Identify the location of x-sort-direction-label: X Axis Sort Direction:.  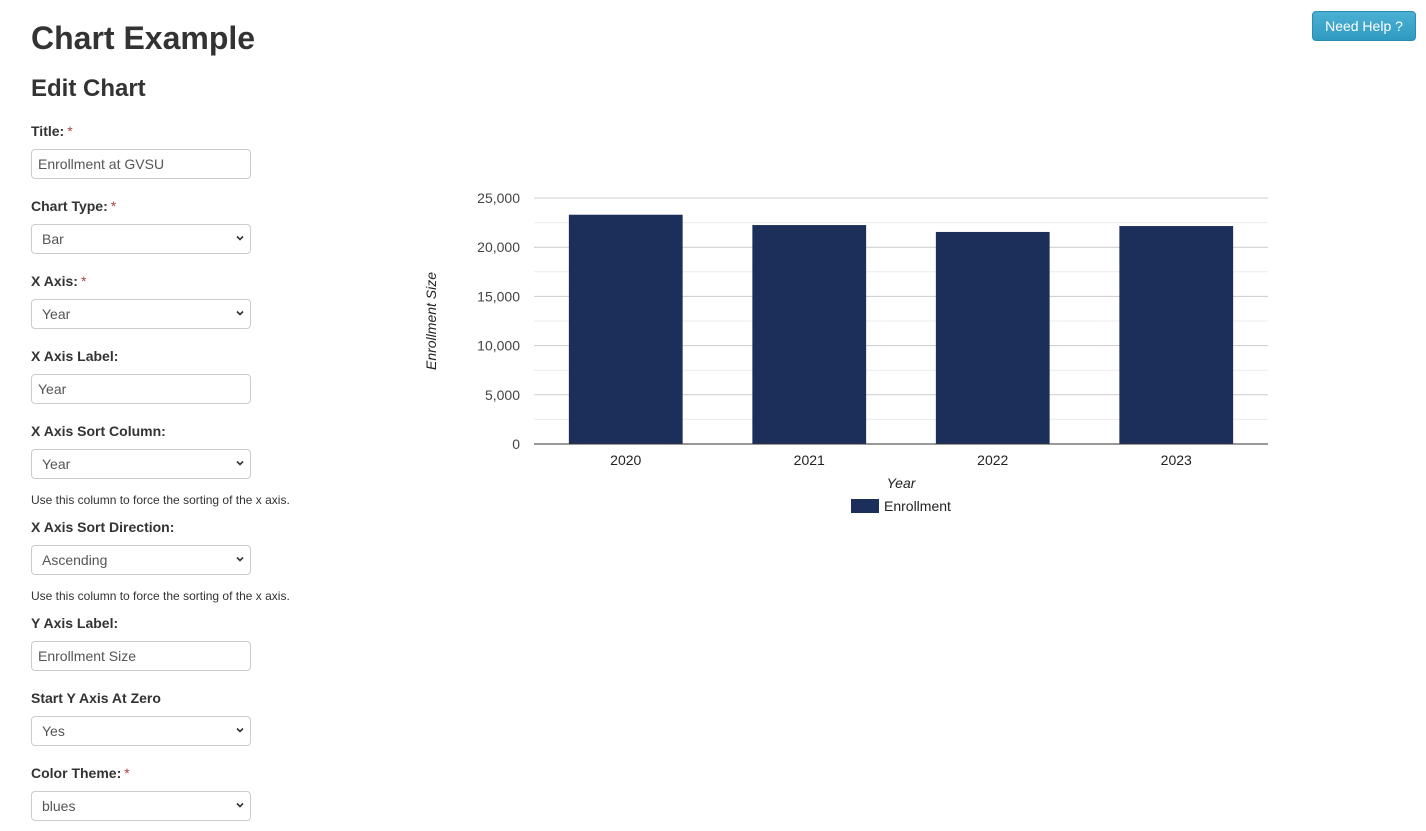
(103, 527).